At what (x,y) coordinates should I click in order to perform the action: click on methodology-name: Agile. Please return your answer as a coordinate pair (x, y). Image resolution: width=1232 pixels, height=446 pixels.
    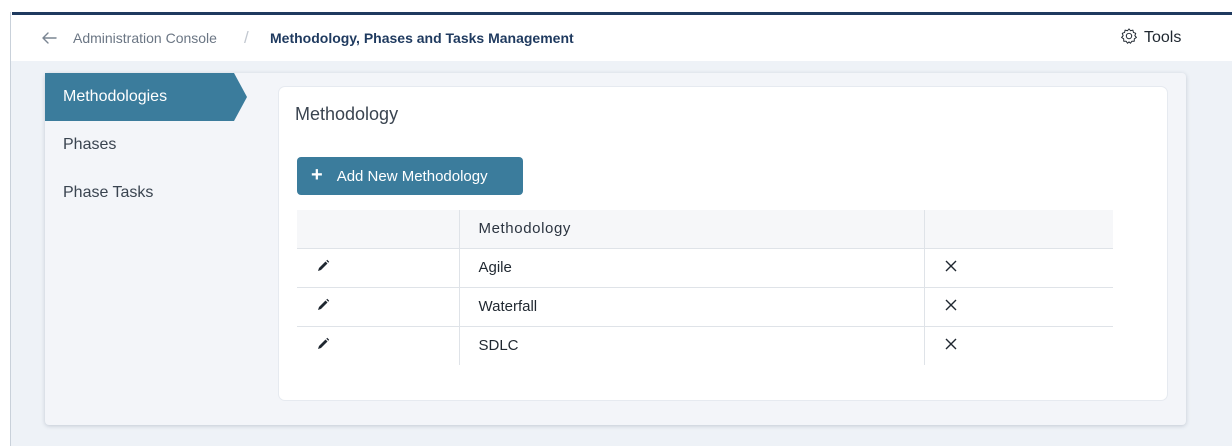
    Looking at the image, I should click on (691, 268).